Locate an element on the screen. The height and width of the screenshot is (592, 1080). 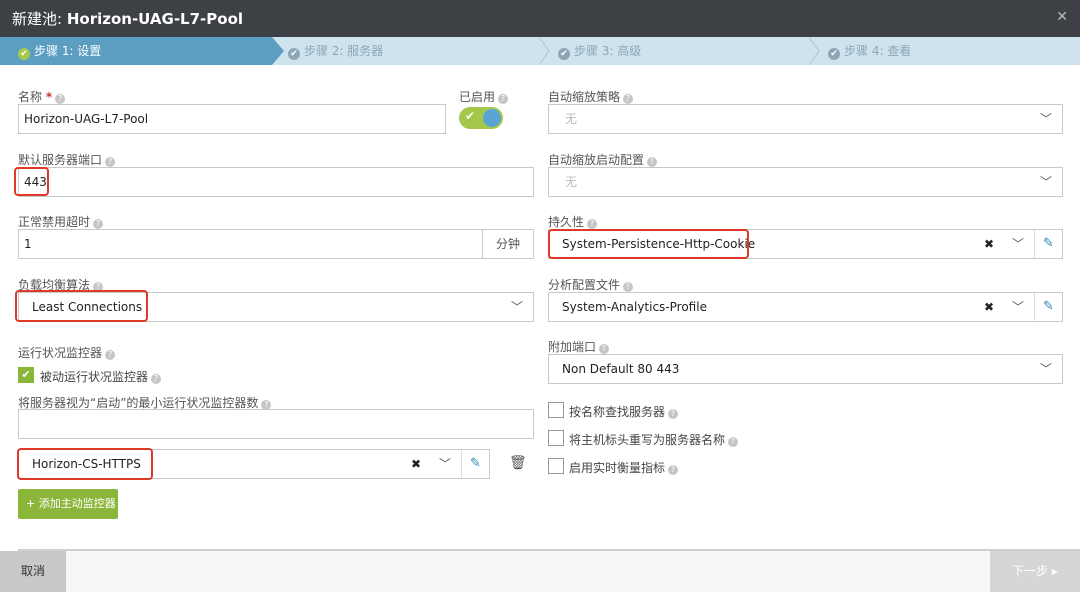
persistence-label-text: 持久性 is located at coordinates (566, 222).